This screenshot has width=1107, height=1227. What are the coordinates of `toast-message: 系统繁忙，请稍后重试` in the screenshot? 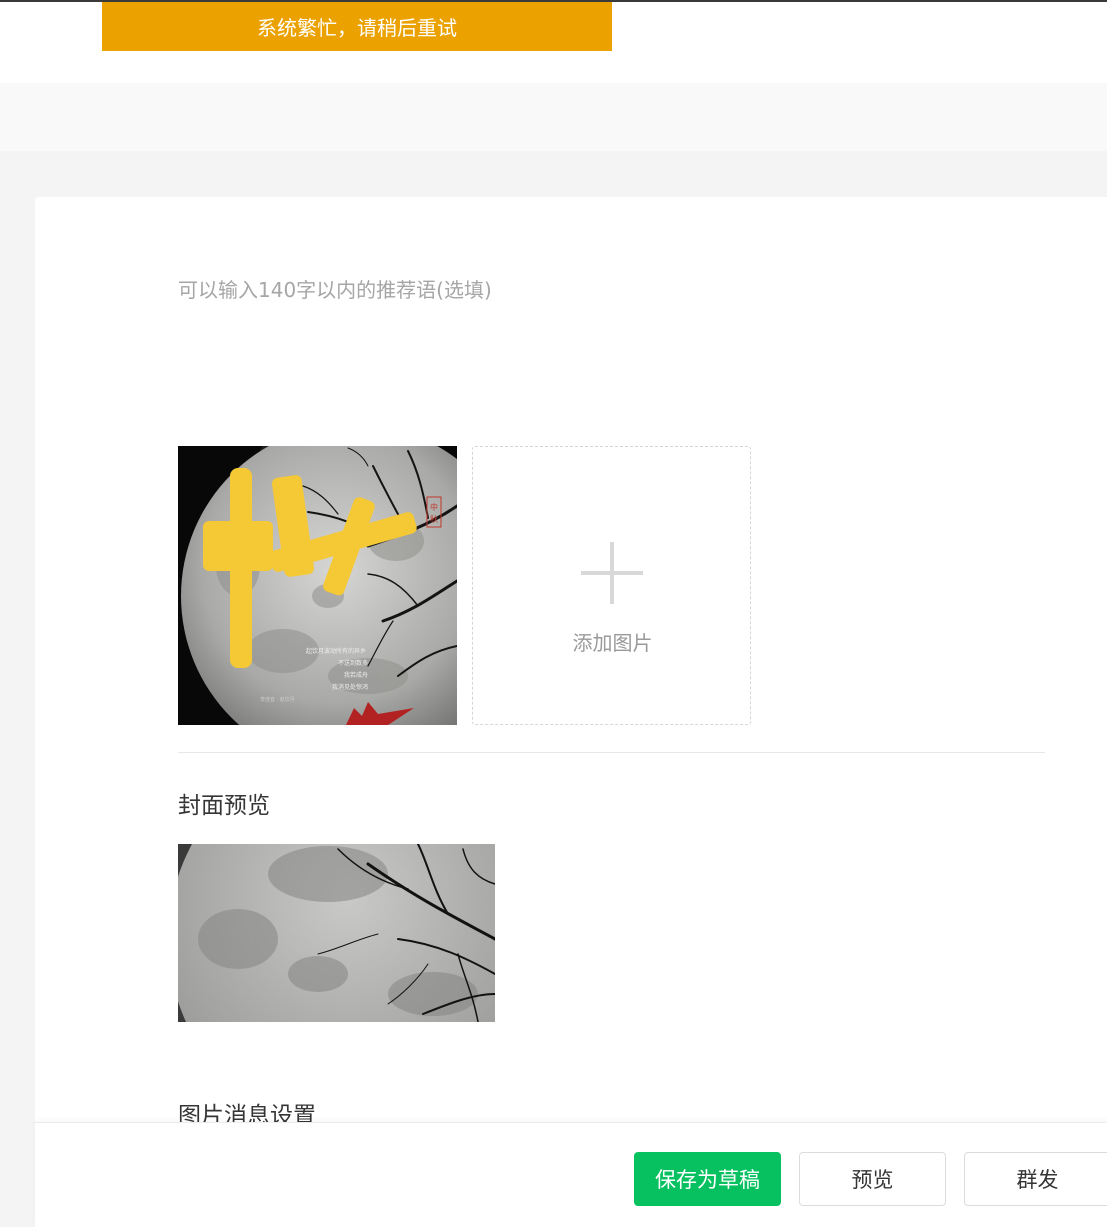 It's located at (357, 28).